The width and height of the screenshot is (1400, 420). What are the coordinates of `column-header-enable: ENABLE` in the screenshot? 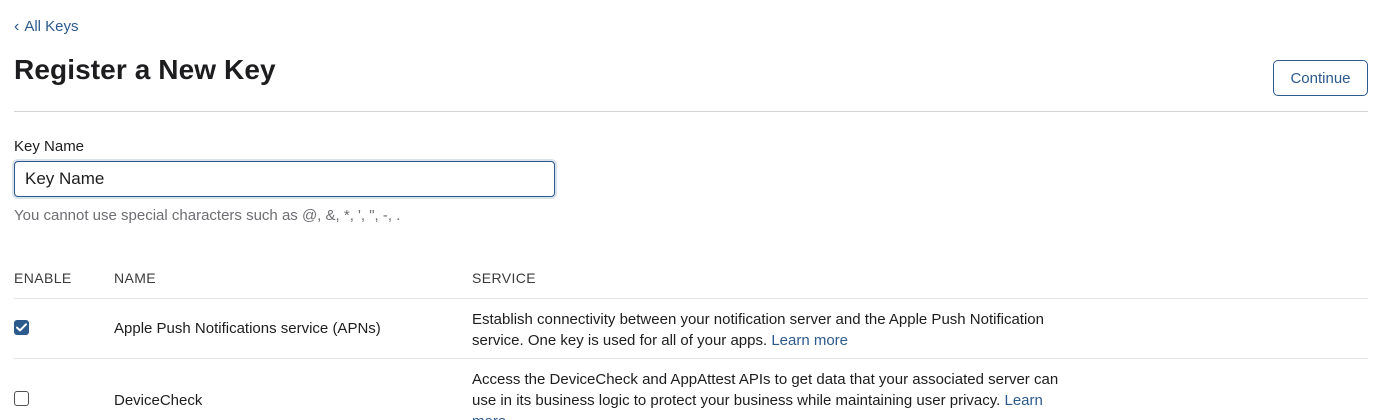 It's located at (43, 278).